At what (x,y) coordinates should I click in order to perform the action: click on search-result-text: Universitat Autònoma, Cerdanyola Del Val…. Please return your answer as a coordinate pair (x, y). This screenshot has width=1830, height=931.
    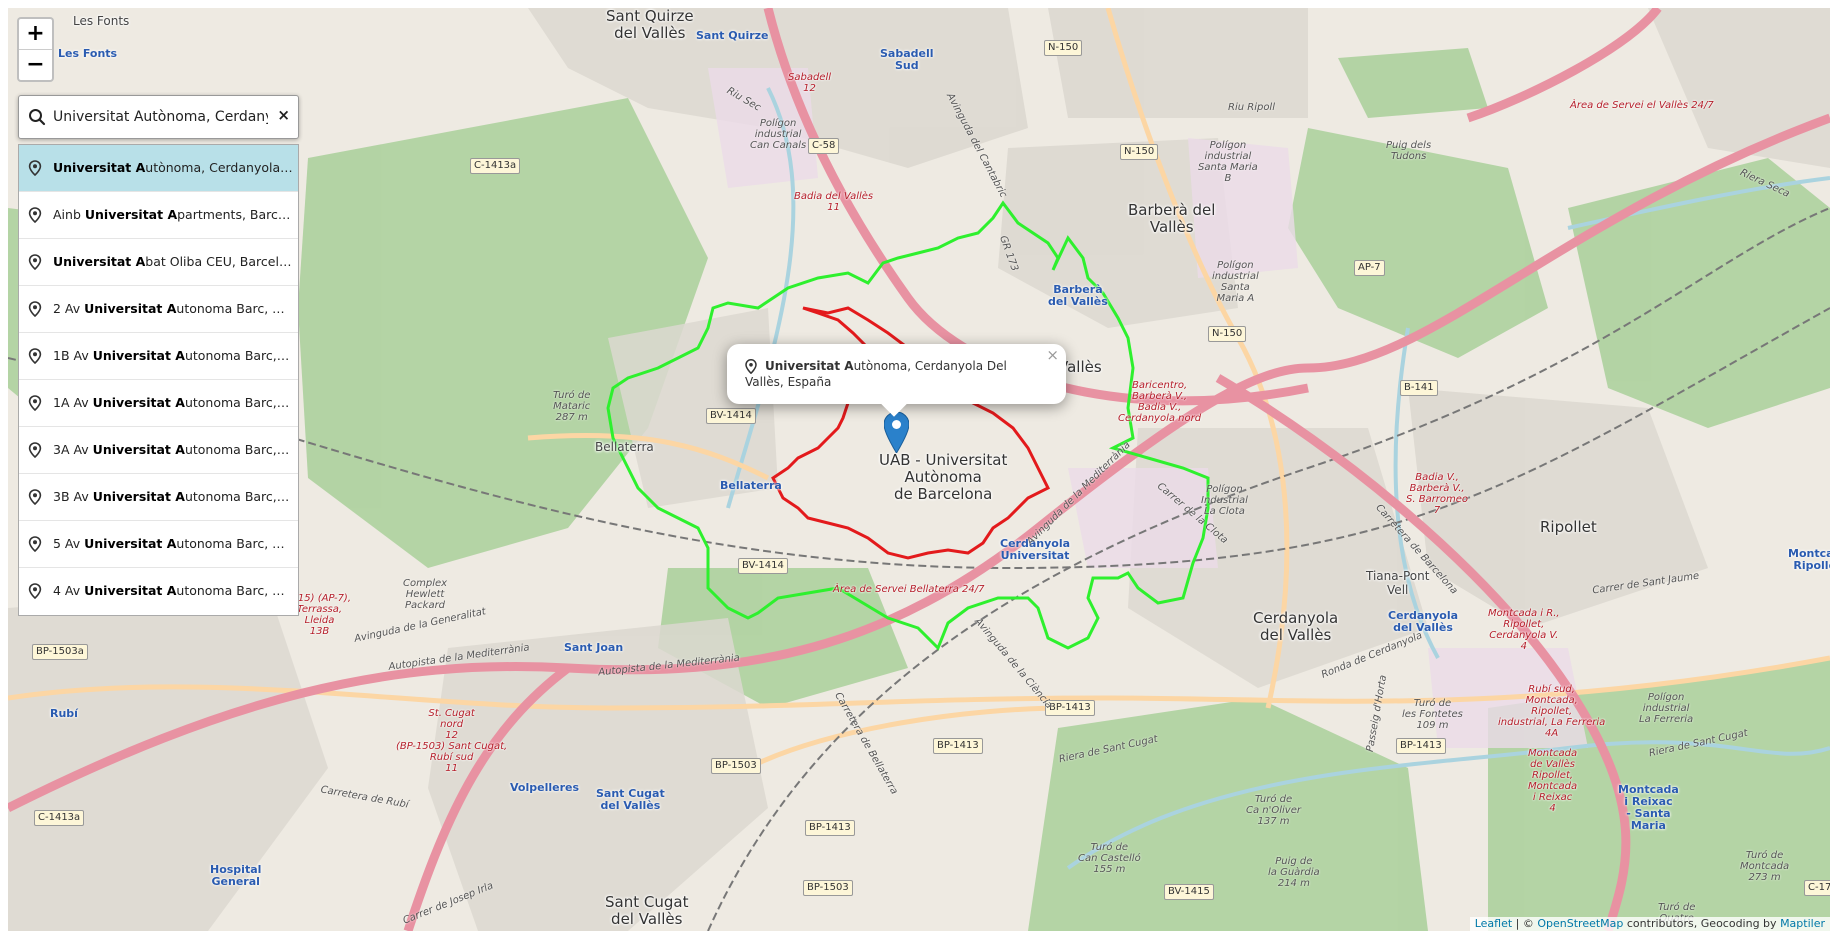
    Looking at the image, I should click on (173, 168).